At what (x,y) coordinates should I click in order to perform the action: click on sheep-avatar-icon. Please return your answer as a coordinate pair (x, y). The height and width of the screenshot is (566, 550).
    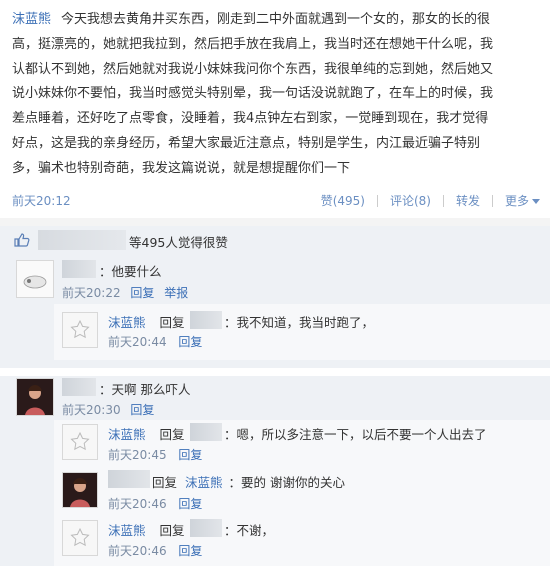
    Looking at the image, I should click on (35, 279).